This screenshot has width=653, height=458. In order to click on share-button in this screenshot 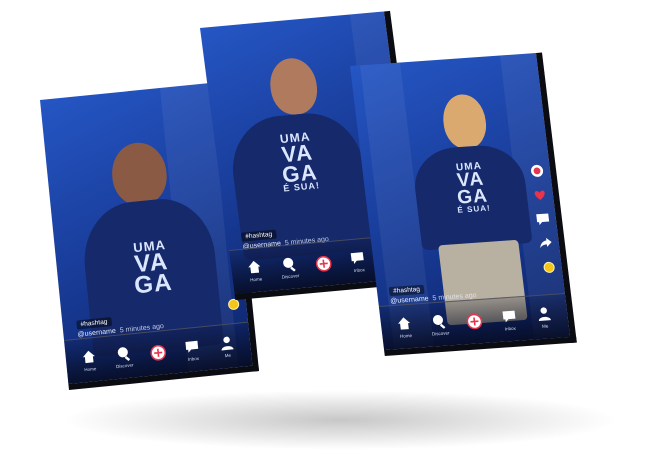, I will do `click(546, 242)`.